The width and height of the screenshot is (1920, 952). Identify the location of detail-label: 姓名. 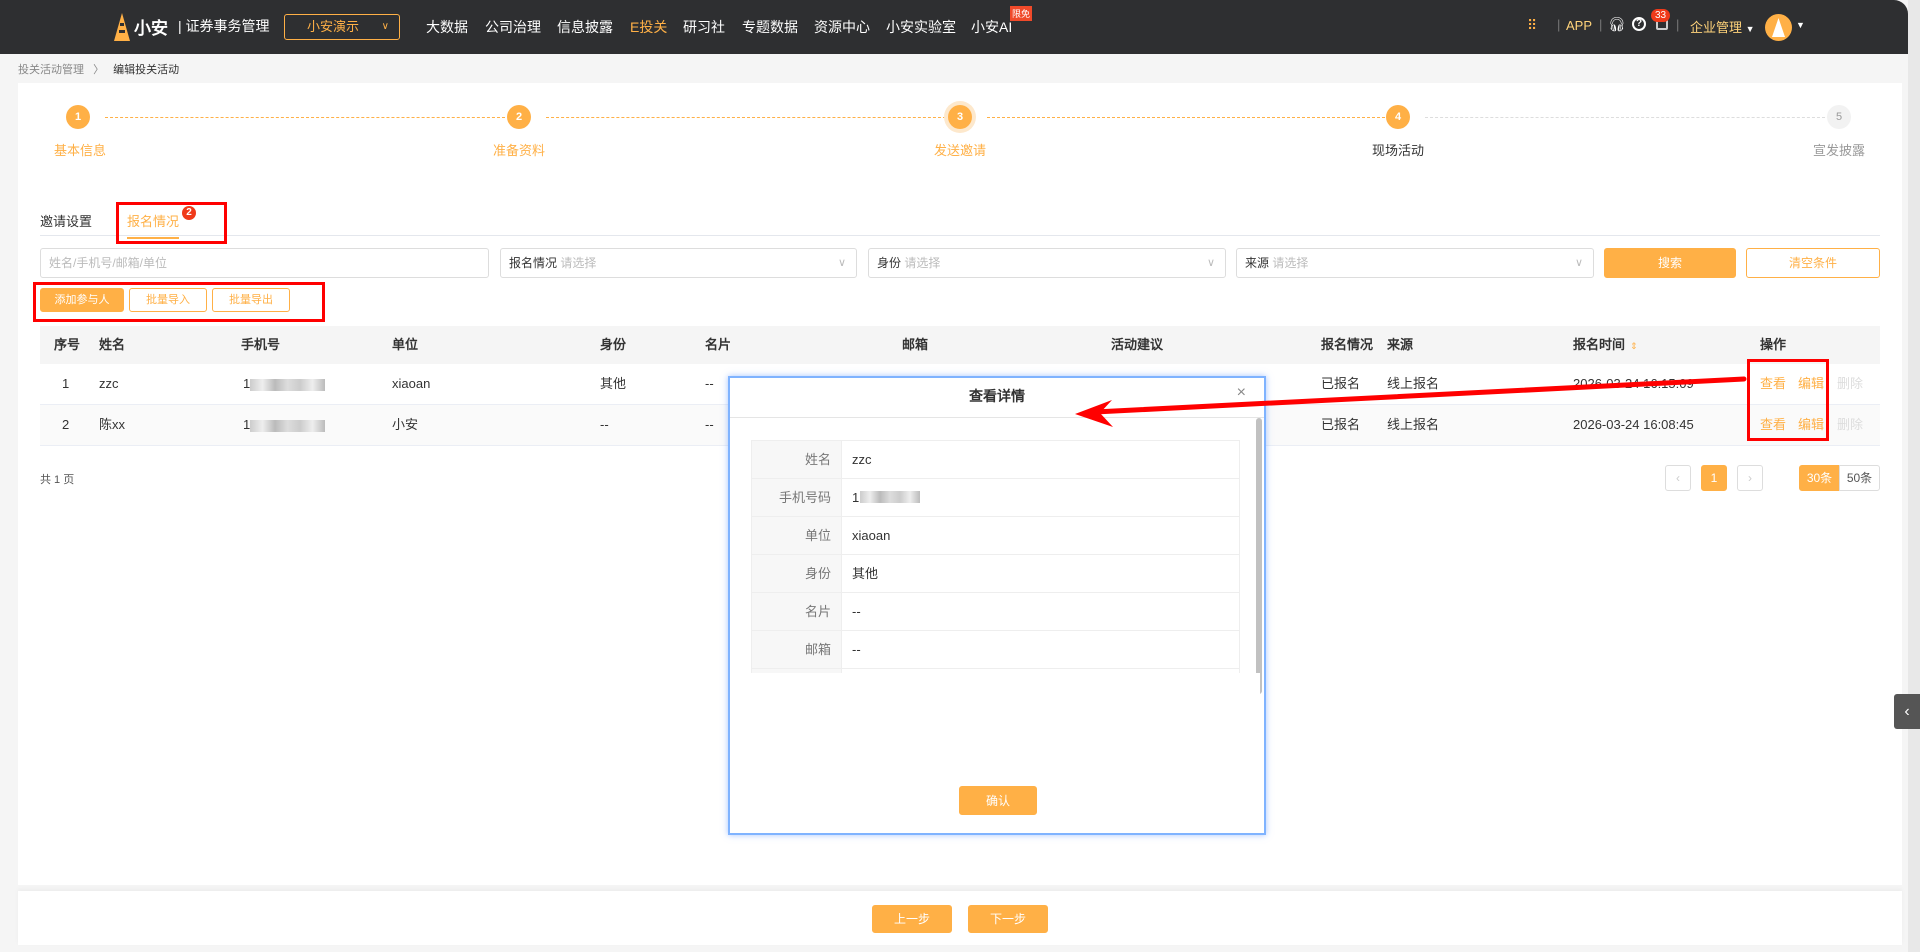
(797, 459).